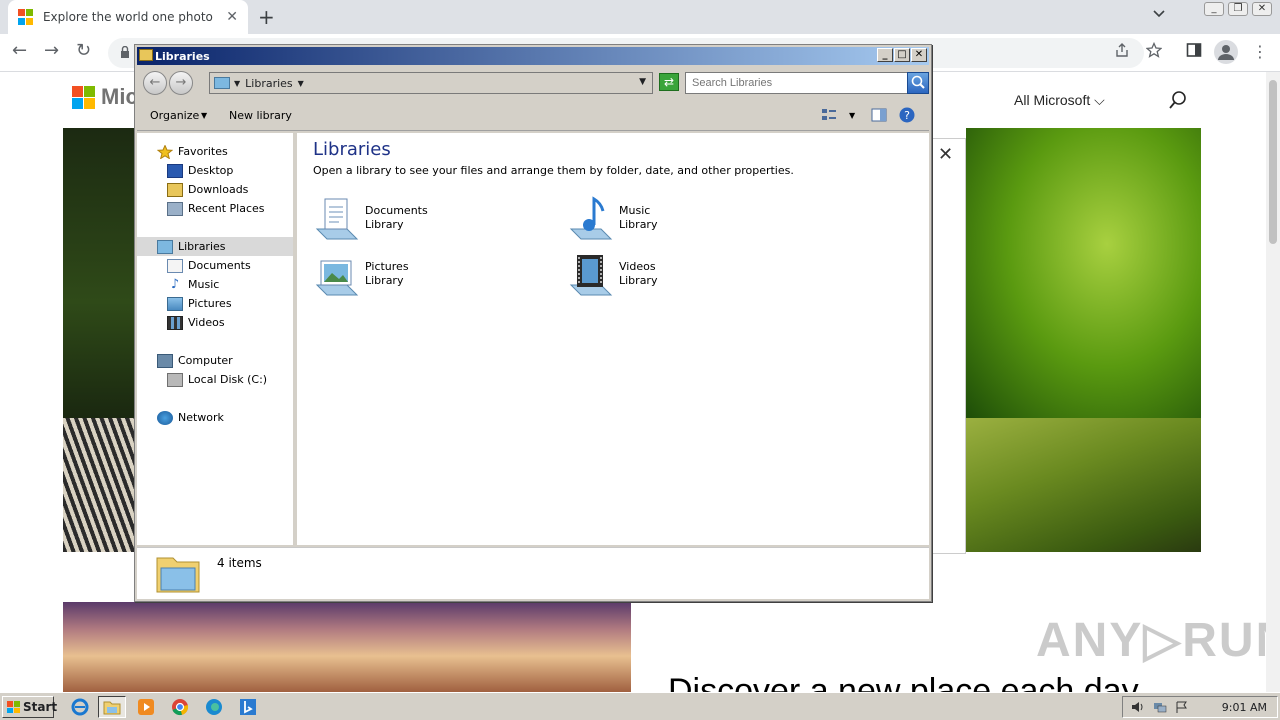 The image size is (1280, 720). Describe the element at coordinates (370, 218) in the screenshot. I see `documents-library-item: Documents Library` at that location.